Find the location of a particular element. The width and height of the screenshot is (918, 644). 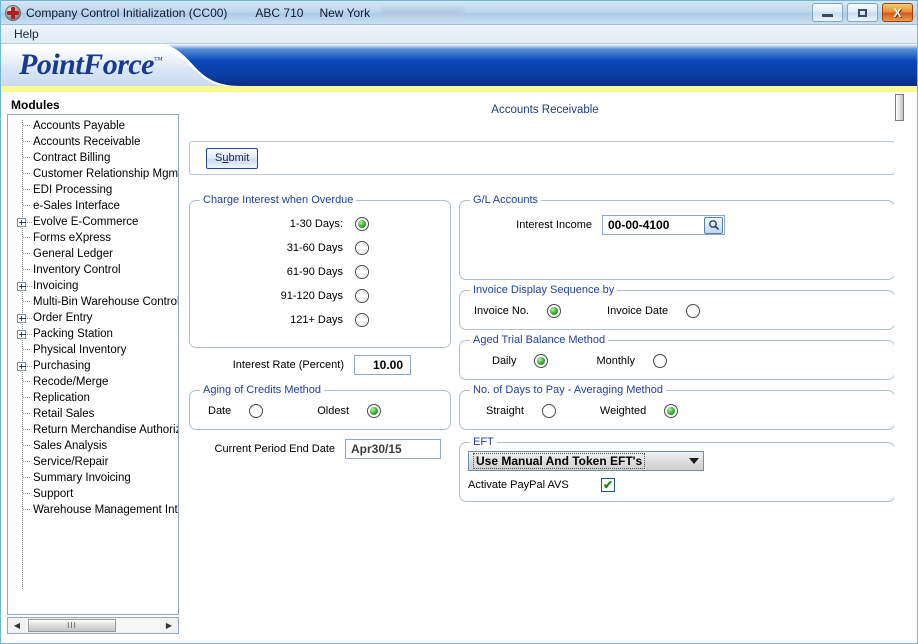

aged-trial-group: Aged Trial Balance Method Daily Monthly is located at coordinates (677, 357).